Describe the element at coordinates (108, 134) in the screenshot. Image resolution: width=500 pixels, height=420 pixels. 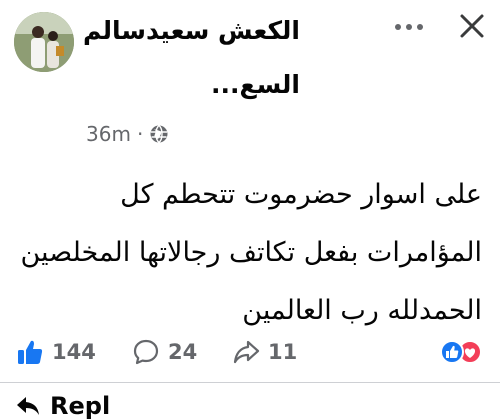
I see `post-timestamp: 36m` at that location.